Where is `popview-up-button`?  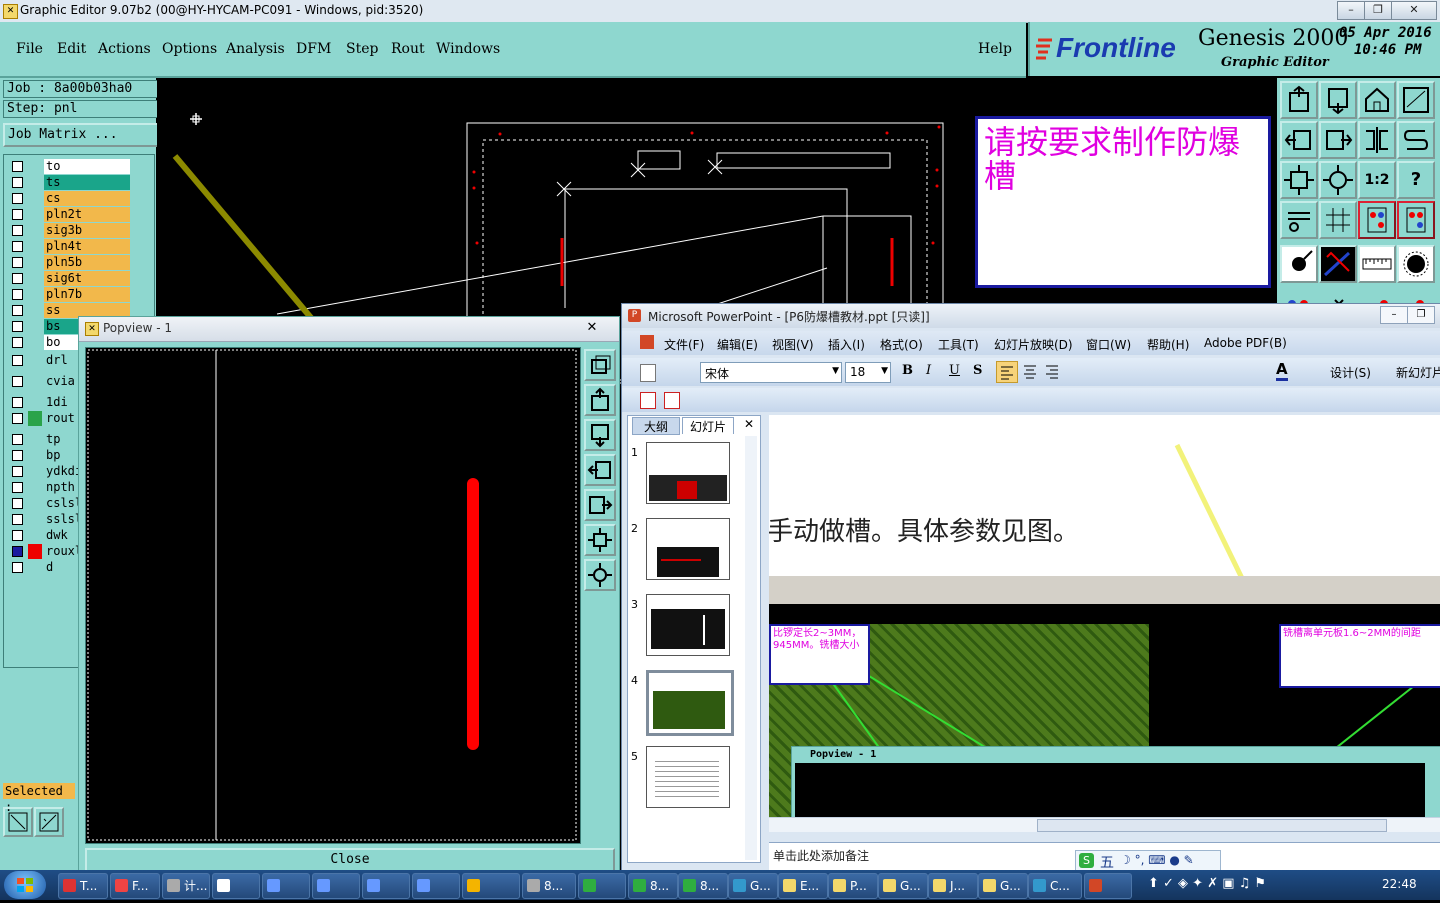 popview-up-button is located at coordinates (600, 400).